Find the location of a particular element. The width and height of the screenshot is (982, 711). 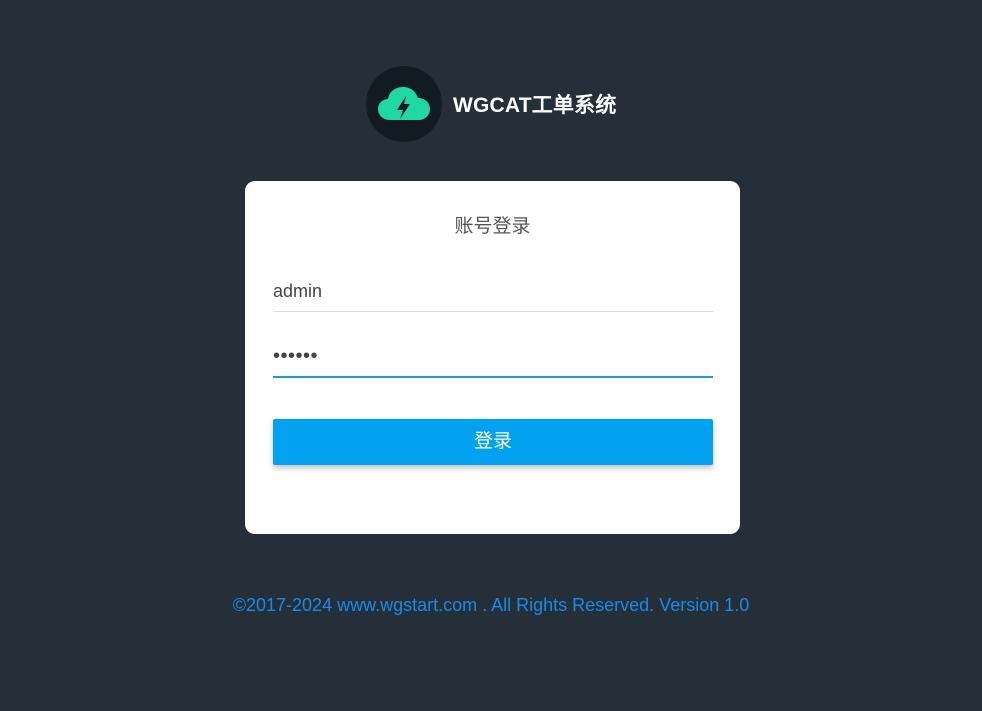

login-heading: 账号登录 is located at coordinates (492, 226).